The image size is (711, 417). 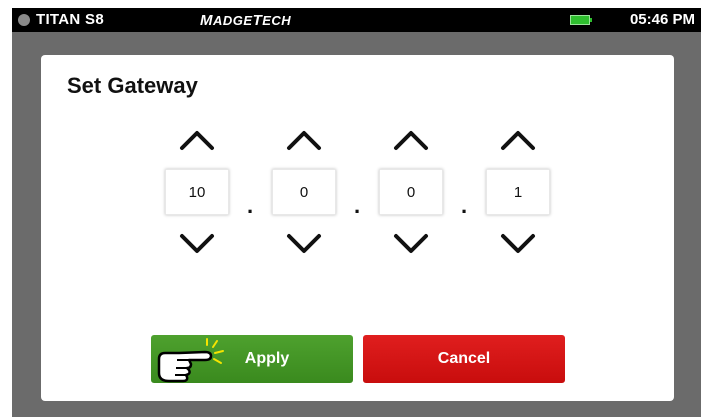 I want to click on octet-4-value: 1, so click(x=518, y=192).